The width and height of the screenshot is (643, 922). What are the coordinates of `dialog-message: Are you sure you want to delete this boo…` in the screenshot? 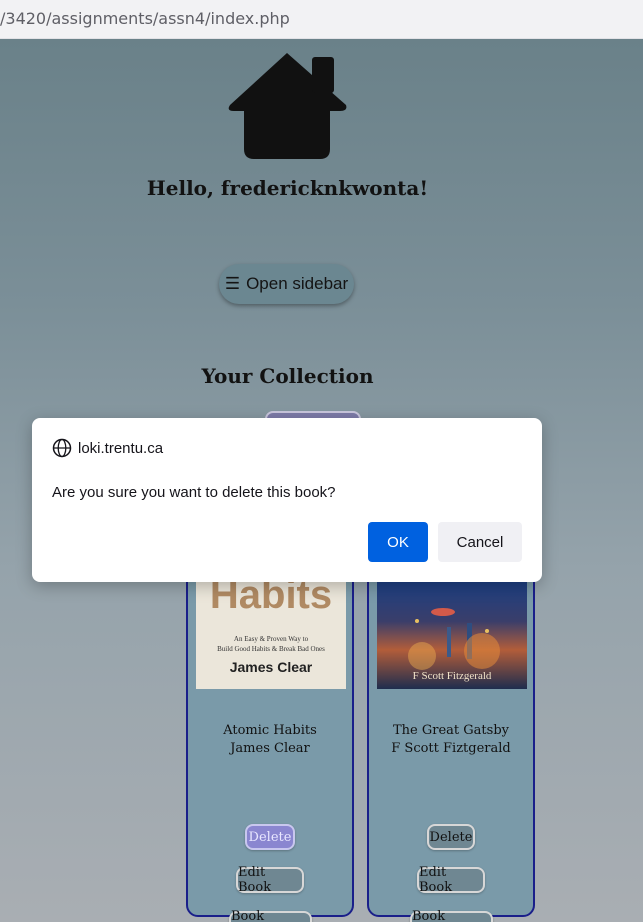 It's located at (194, 492).